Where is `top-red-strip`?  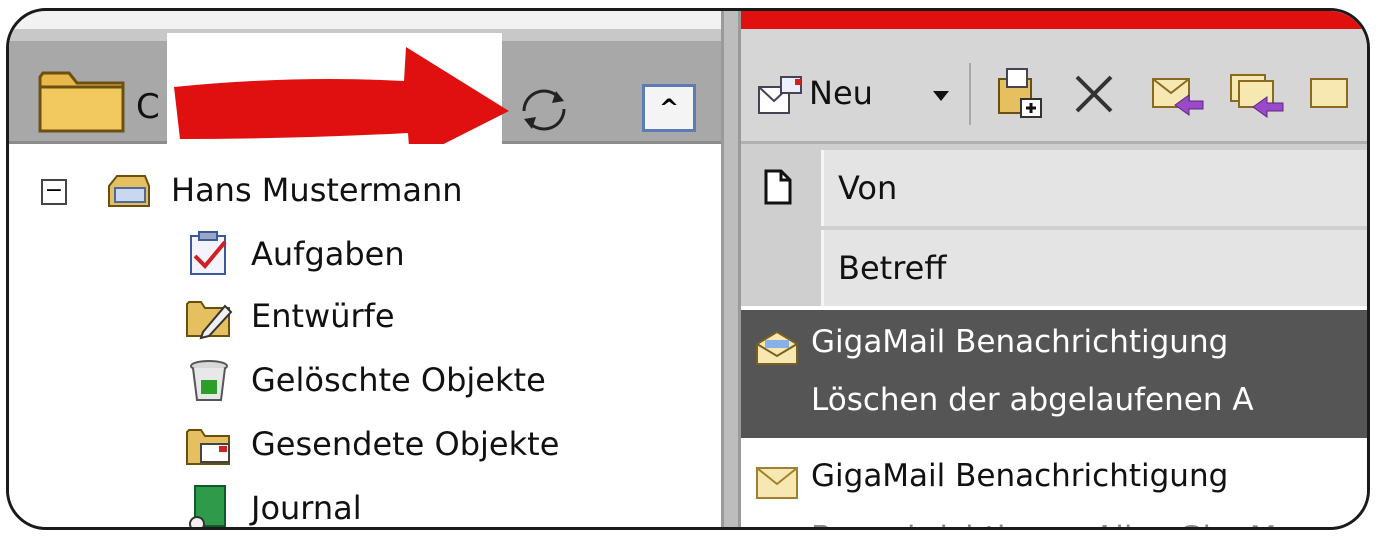
top-red-strip is located at coordinates (1048, 20).